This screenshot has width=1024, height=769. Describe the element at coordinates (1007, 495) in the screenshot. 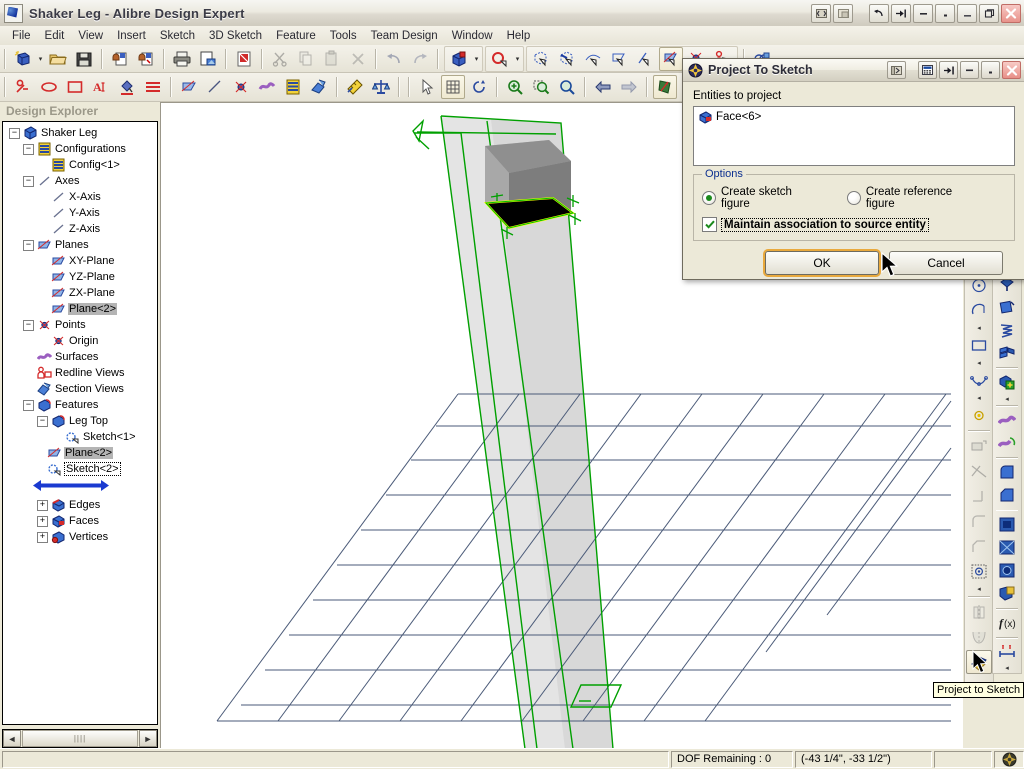

I see `chamfer-icon` at that location.